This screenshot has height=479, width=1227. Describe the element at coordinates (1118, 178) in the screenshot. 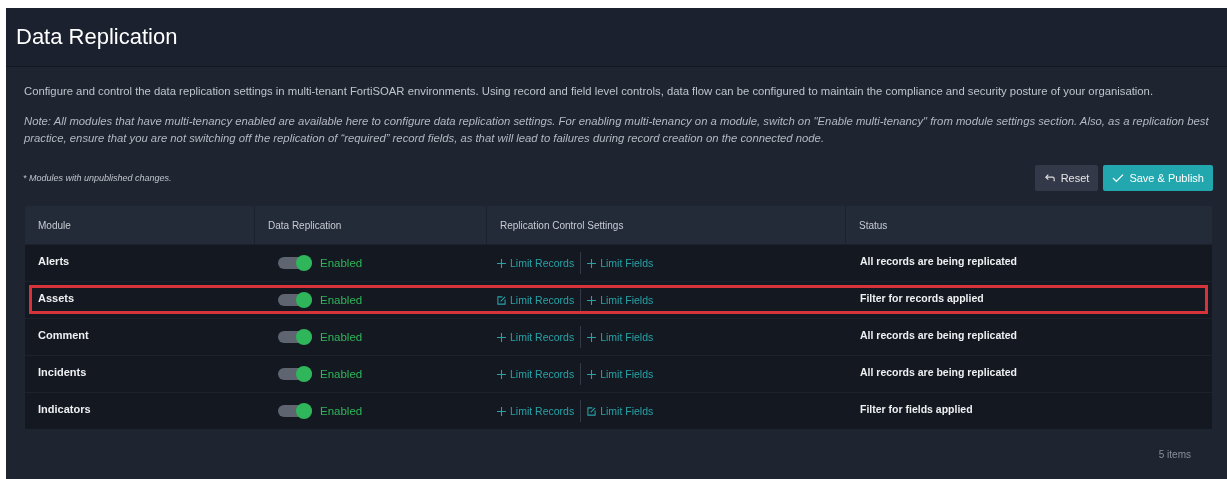

I see `check-icon` at that location.